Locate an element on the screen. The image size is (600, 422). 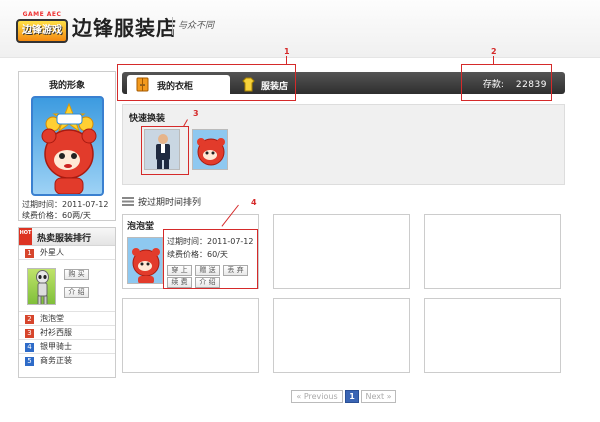
item-thumbnail is located at coordinates (145, 260).